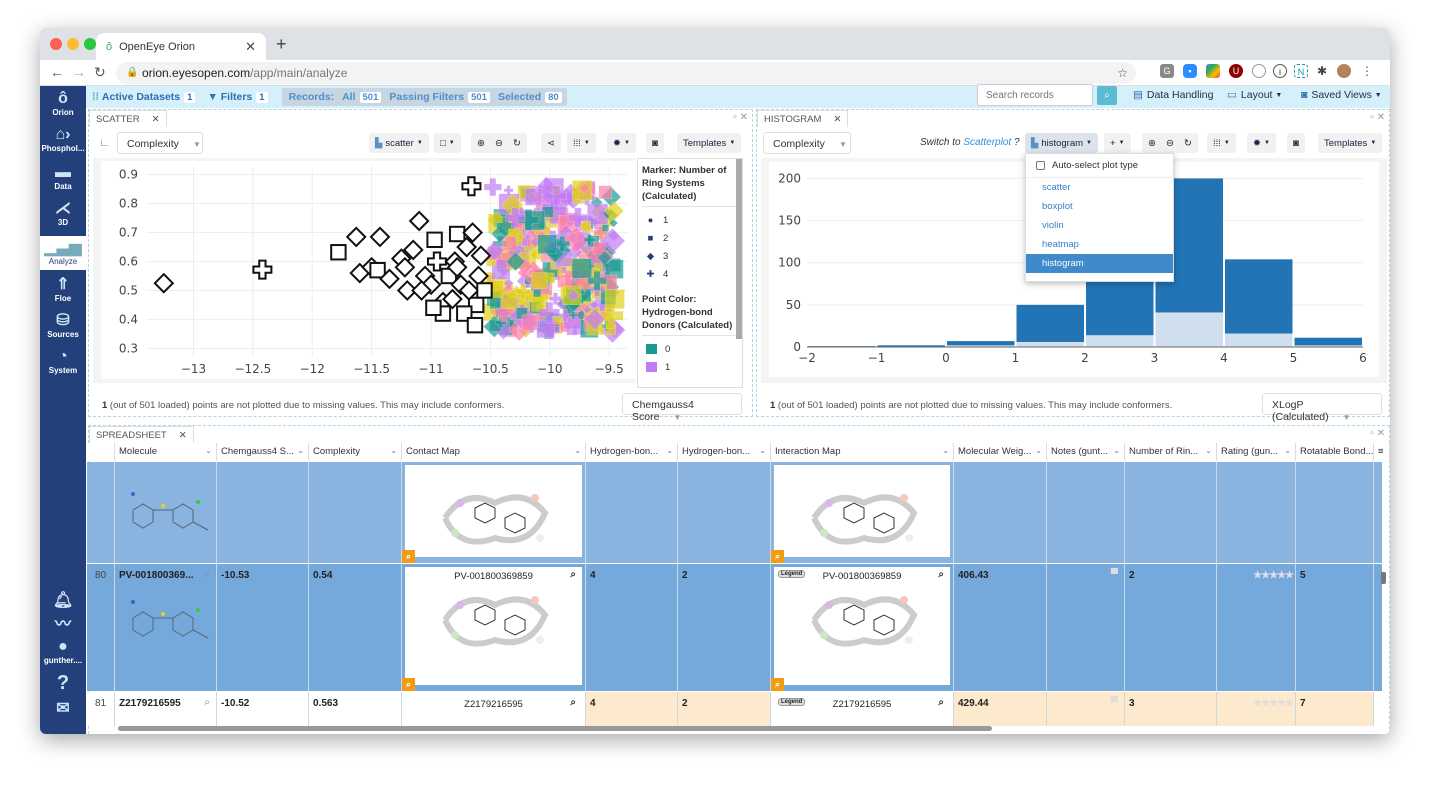 Image resolution: width=1430 pixels, height=791 pixels. What do you see at coordinates (1280, 71) in the screenshot?
I see `ext-info-icon: i` at bounding box center [1280, 71].